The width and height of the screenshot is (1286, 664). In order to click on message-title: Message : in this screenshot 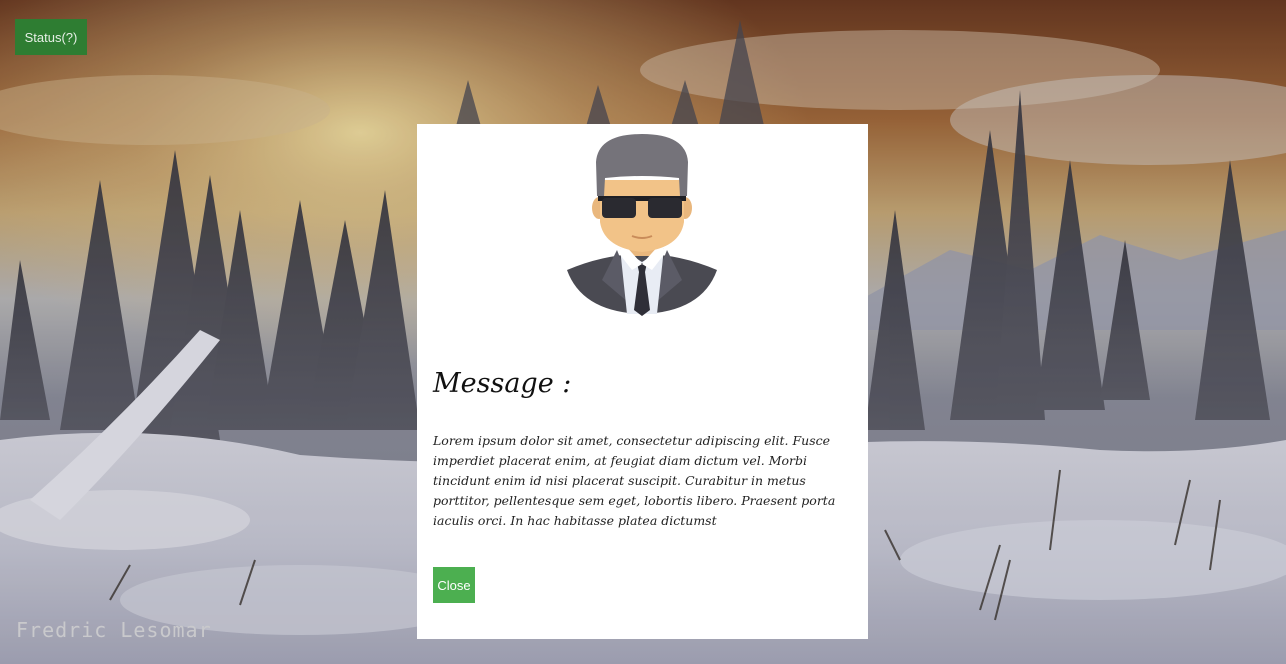, I will do `click(502, 383)`.